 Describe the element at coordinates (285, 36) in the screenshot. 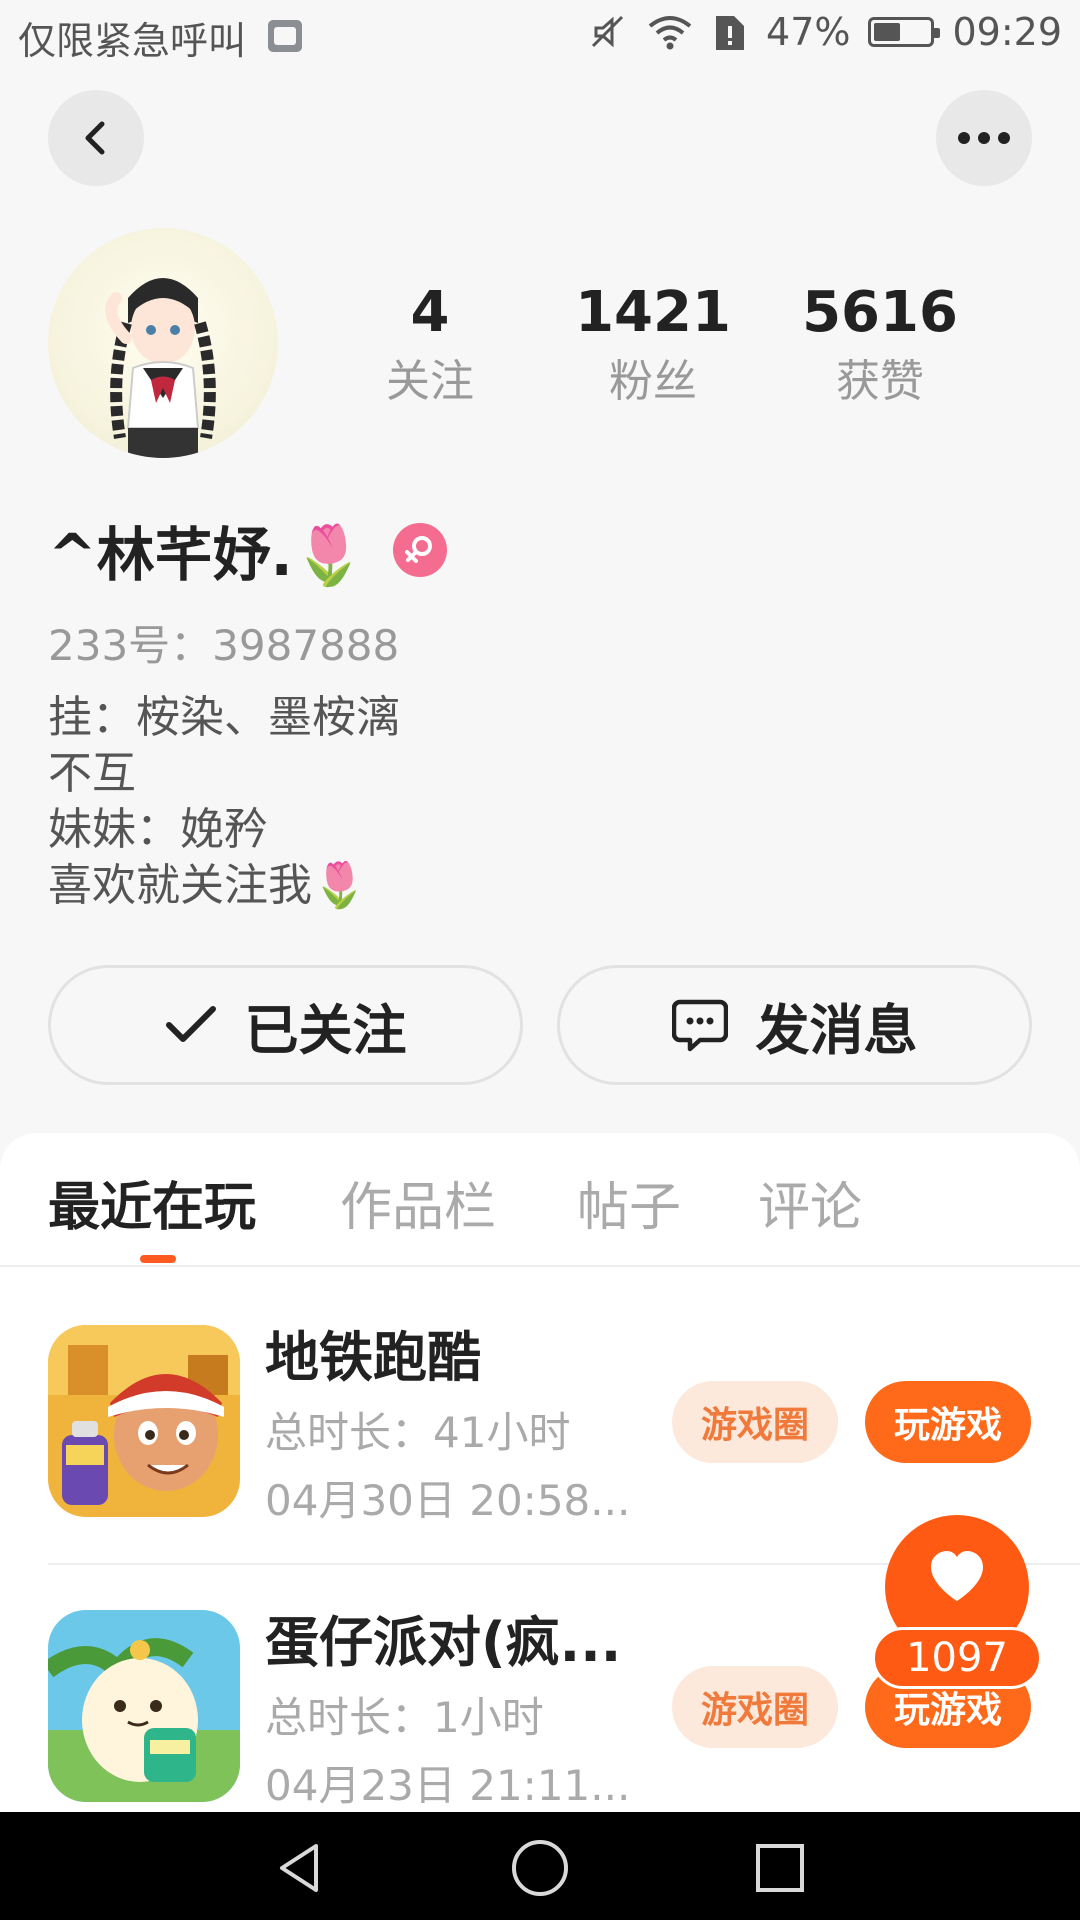

I see `image-notification-icon` at that location.